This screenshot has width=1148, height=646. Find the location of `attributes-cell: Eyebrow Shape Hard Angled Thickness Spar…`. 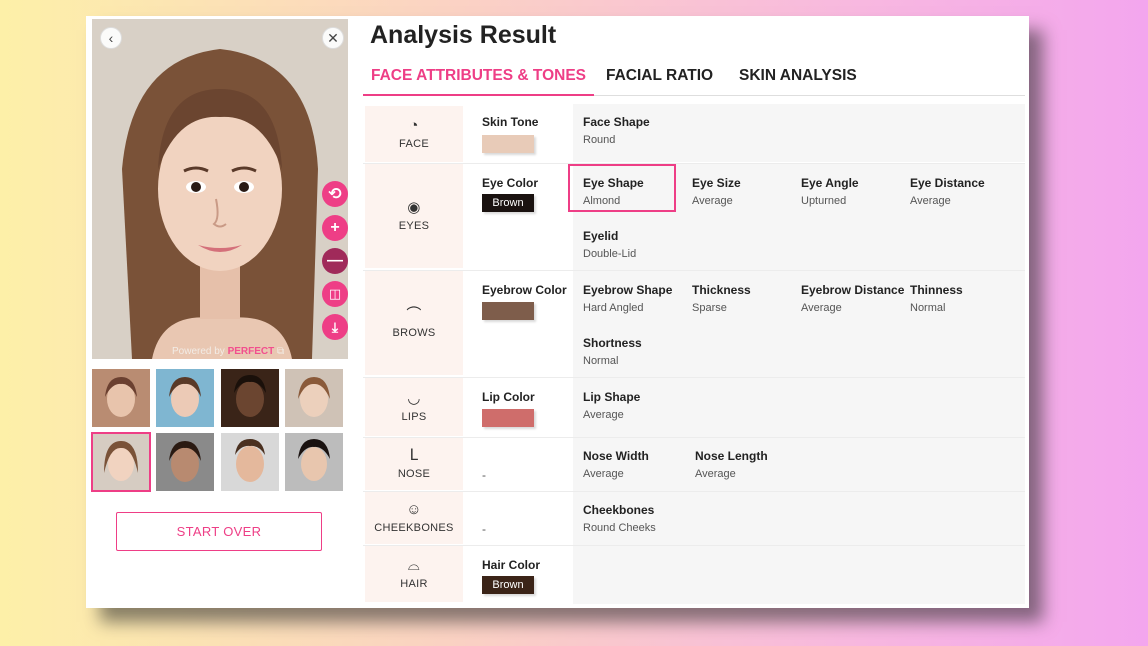

attributes-cell: Eyebrow Shape Hard Angled Thickness Spar… is located at coordinates (799, 324).